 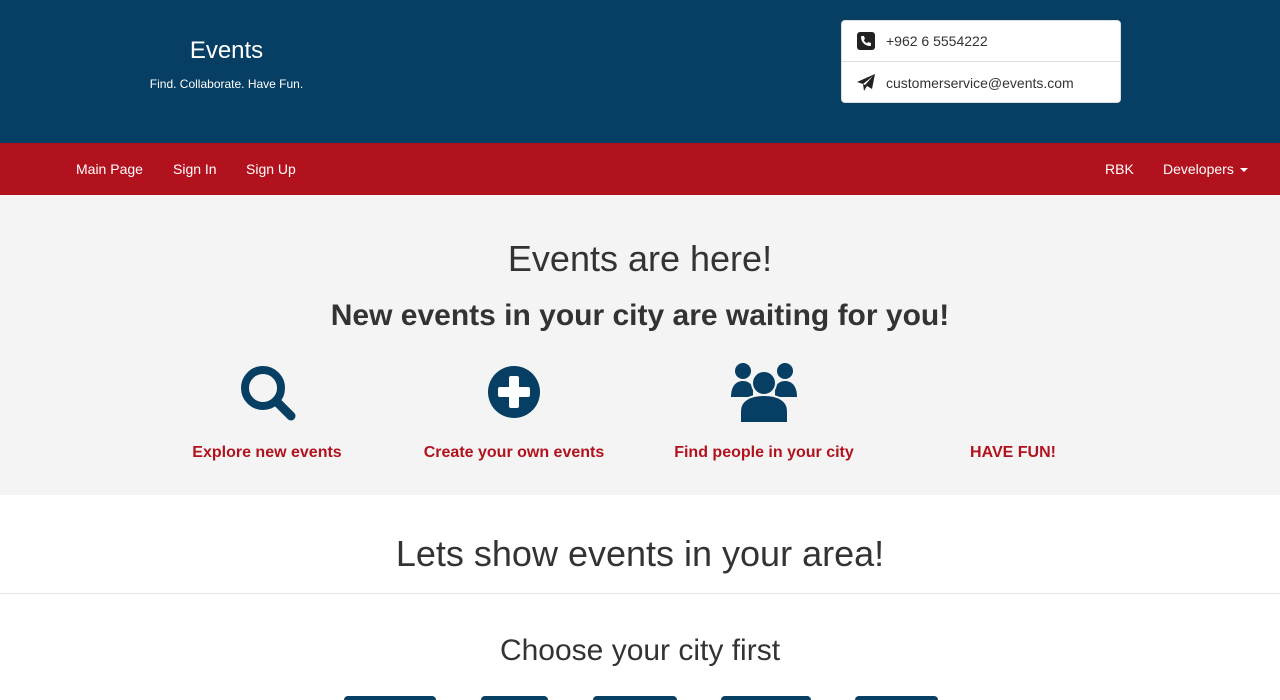 I want to click on brand-title: Events, so click(x=226, y=51).